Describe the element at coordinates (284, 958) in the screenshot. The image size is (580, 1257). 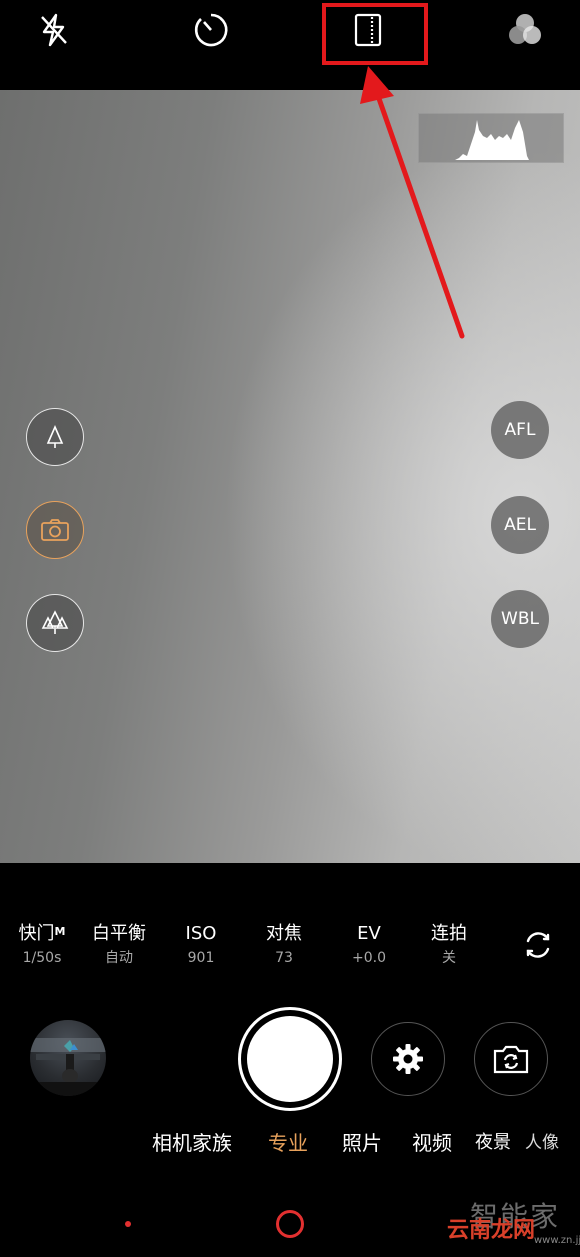
I see `setting-focus-value: 73` at that location.